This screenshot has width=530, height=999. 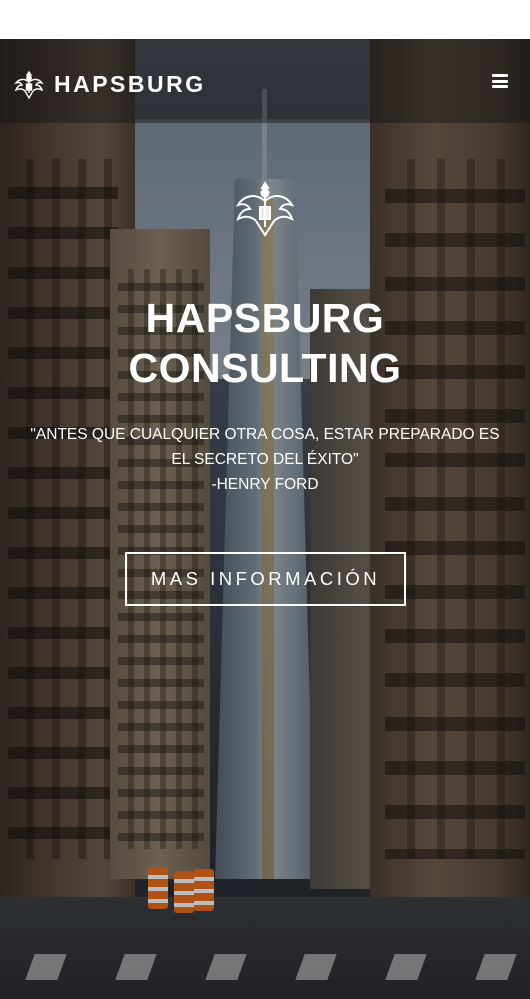 I want to click on hamburger-menu-icon, so click(x=500, y=81).